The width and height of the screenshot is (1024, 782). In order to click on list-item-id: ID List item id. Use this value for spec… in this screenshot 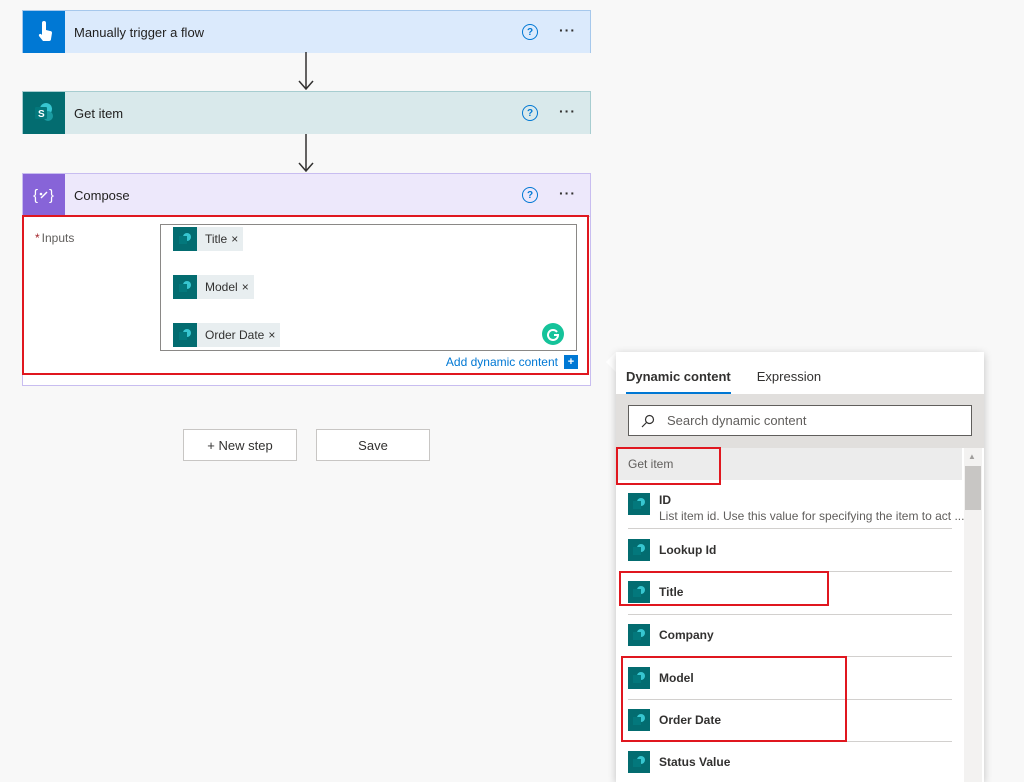, I will do `click(790, 508)`.